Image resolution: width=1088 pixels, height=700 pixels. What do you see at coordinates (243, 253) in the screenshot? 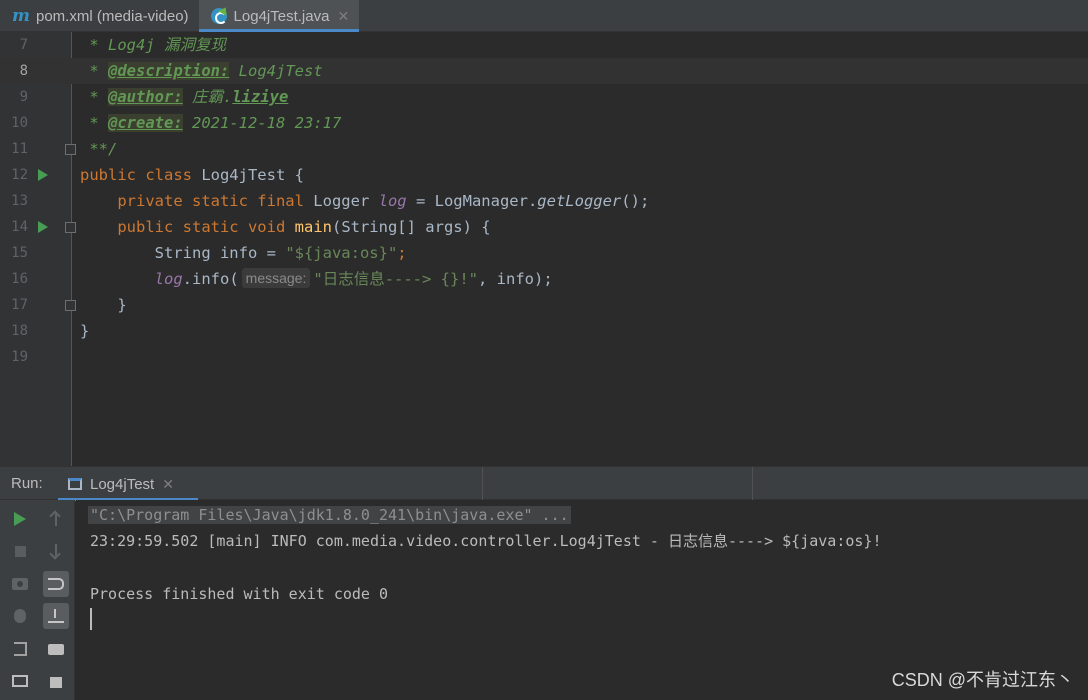
I see `code-text: String info = "${java:os}";` at bounding box center [243, 253].